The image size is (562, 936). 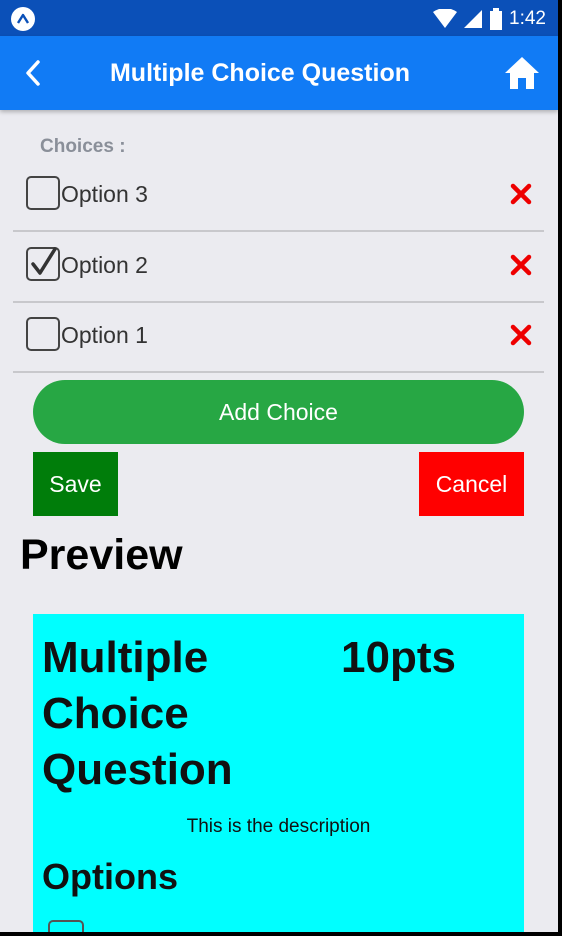 I want to click on choice-label: Option 3, so click(x=104, y=194).